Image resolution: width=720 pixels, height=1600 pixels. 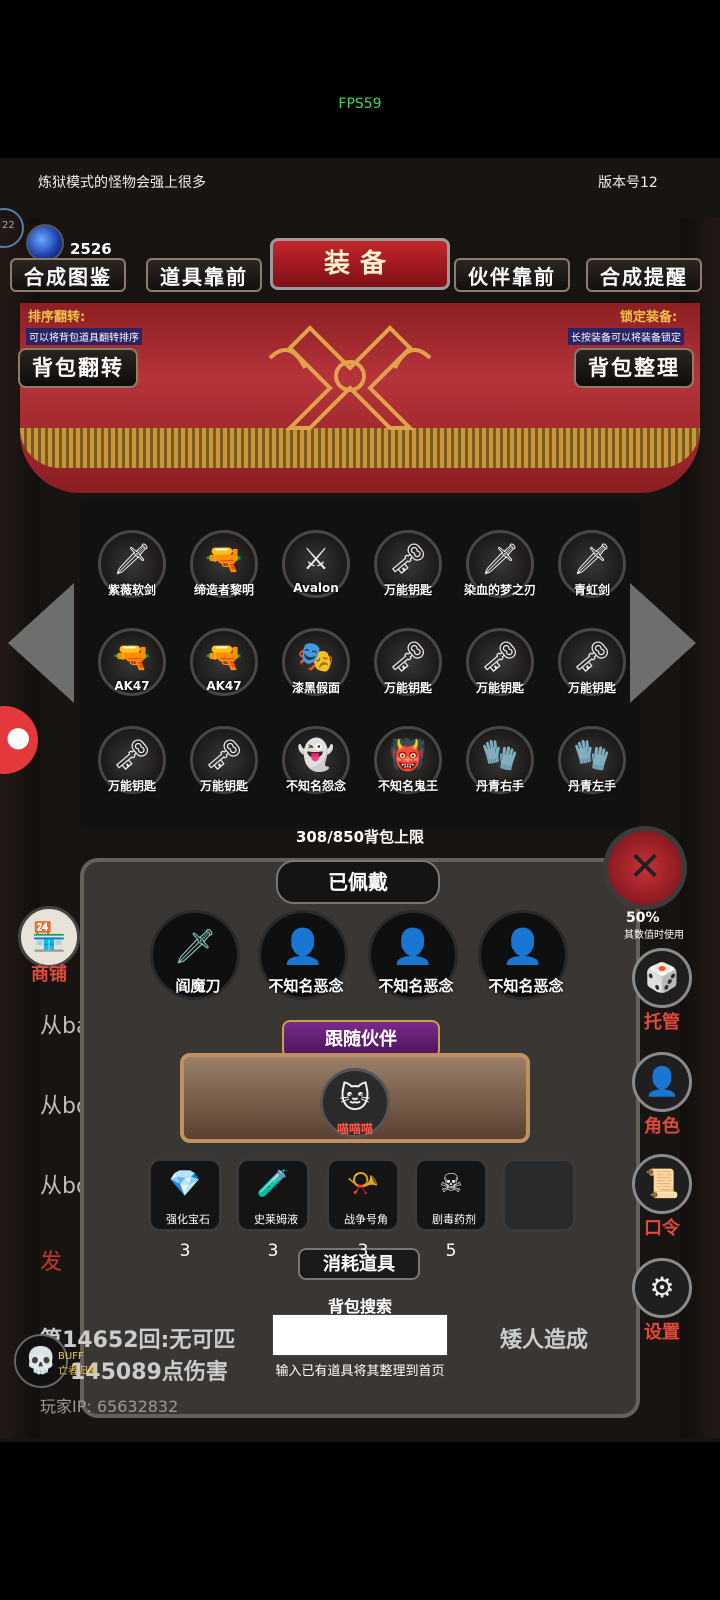 What do you see at coordinates (185, 1184) in the screenshot?
I see `consumable-icon: 💎` at bounding box center [185, 1184].